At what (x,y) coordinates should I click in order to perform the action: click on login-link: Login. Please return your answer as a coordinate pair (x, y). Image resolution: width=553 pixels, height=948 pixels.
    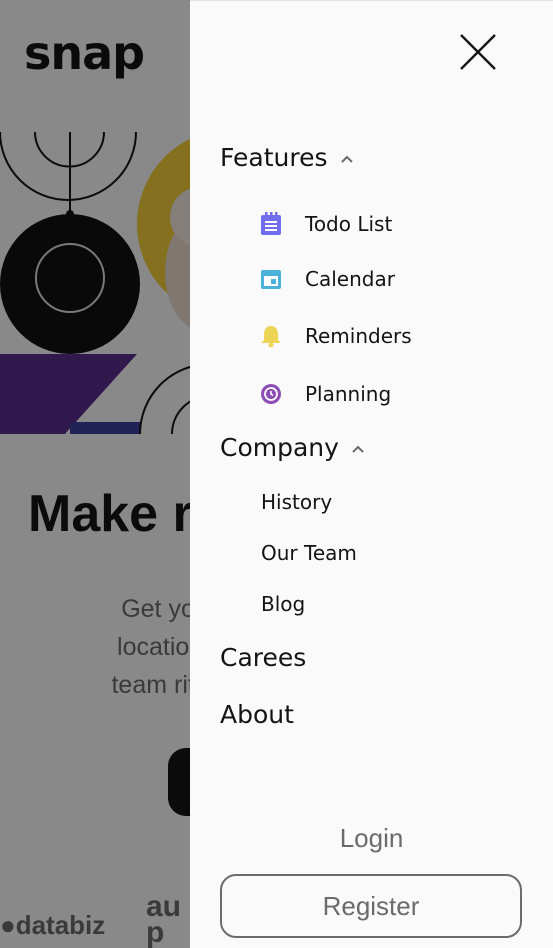
    Looking at the image, I should click on (371, 838).